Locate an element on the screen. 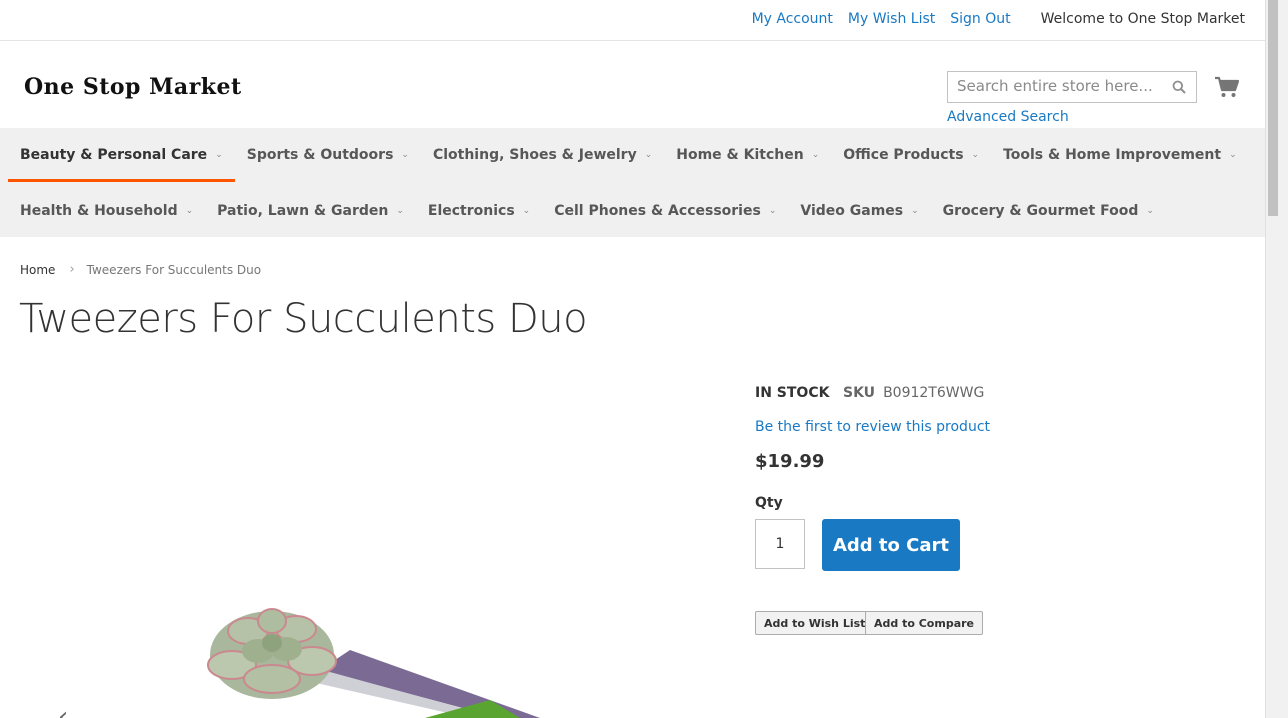 The width and height of the screenshot is (1288, 718). breadcrumb-home-link: Home is located at coordinates (37, 270).